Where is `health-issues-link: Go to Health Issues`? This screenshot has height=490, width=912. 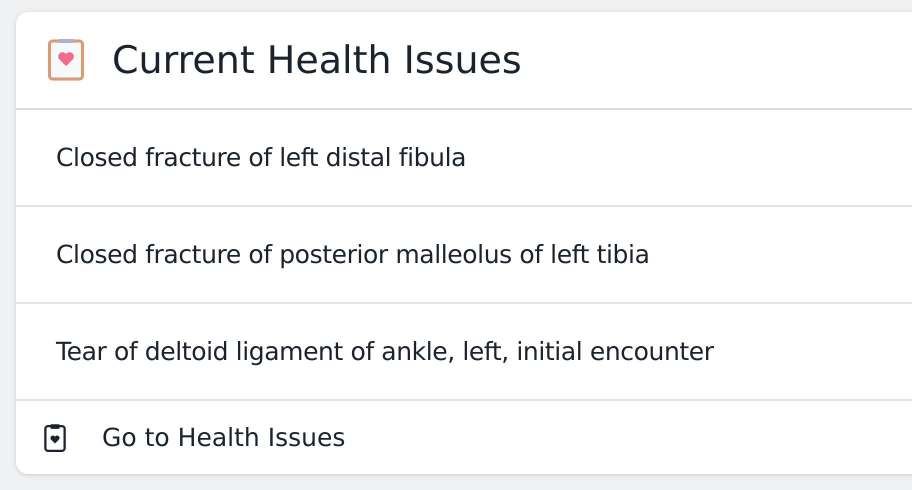
health-issues-link: Go to Health Issues is located at coordinates (205, 437).